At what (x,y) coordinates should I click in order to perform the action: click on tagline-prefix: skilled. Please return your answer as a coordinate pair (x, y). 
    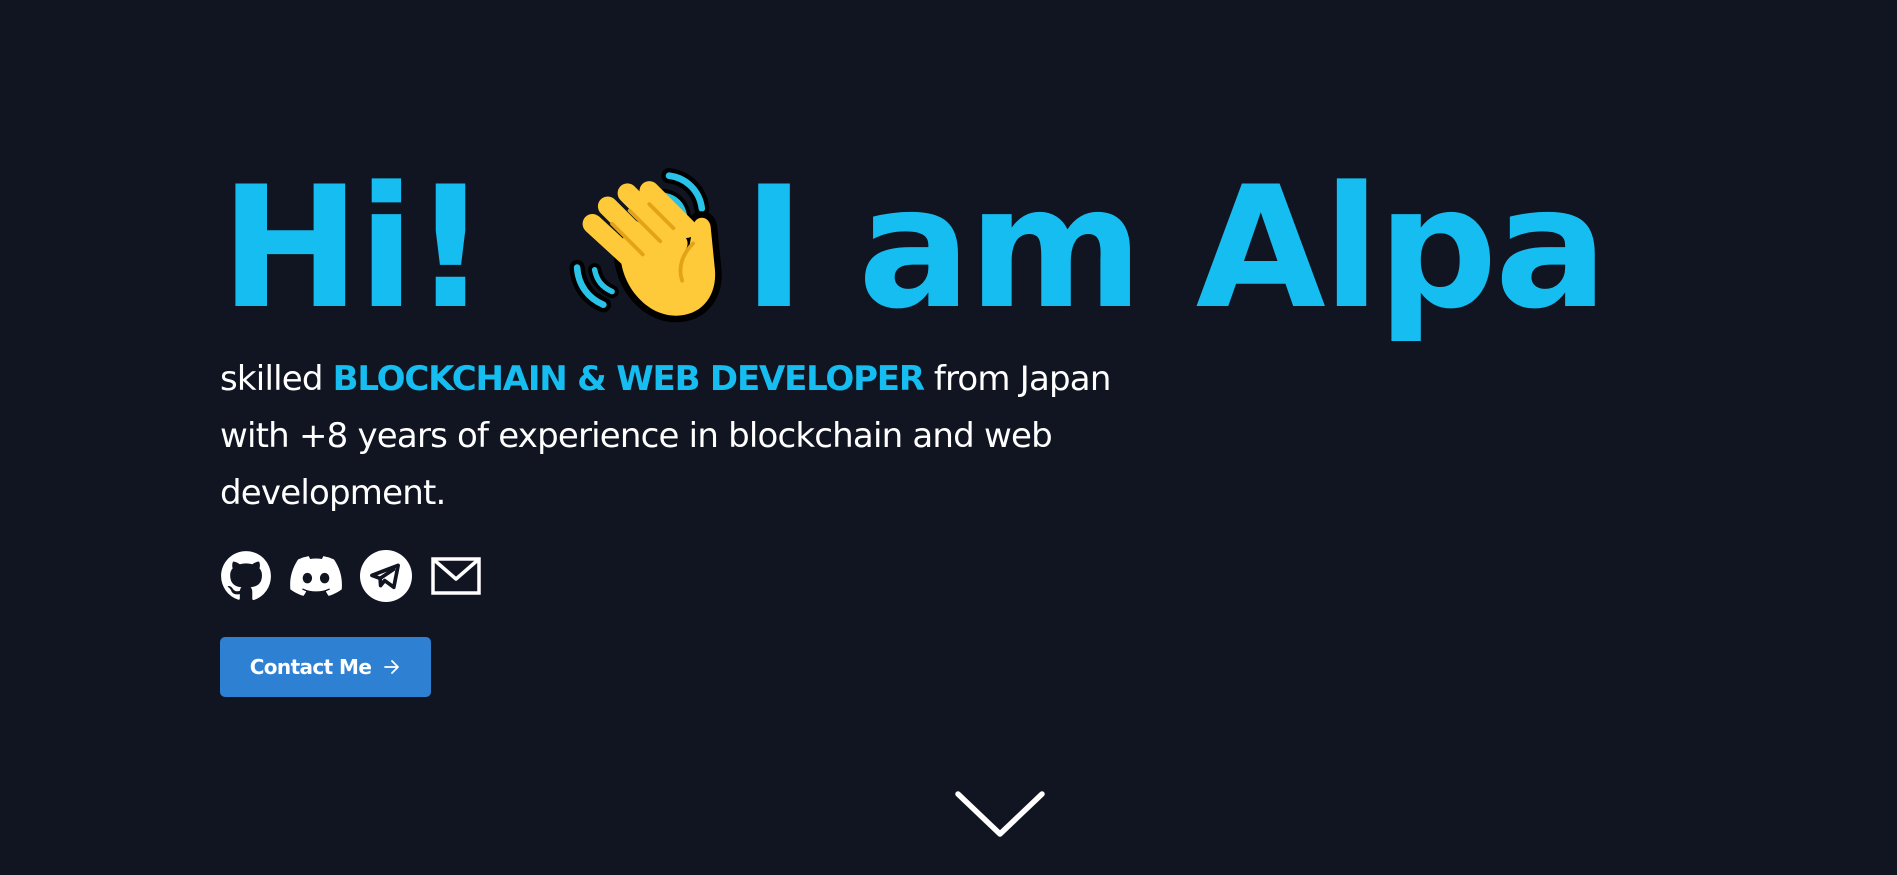
    Looking at the image, I should click on (276, 379).